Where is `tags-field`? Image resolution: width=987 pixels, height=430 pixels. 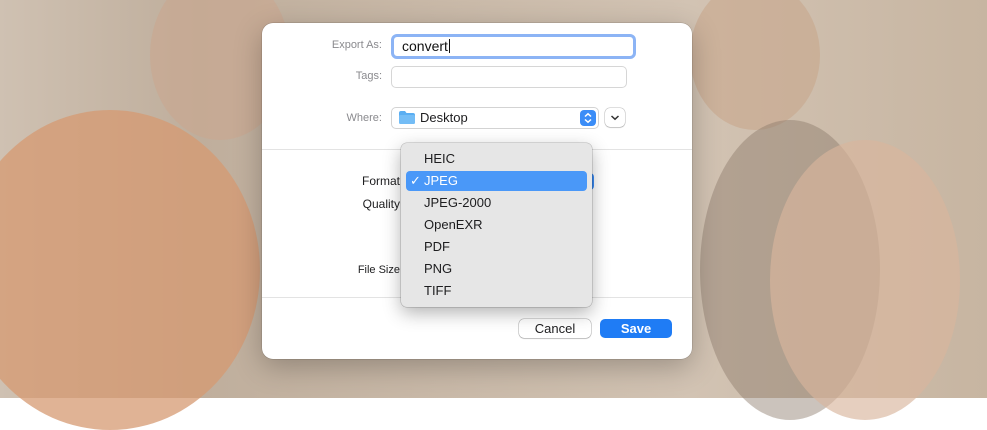
tags-field is located at coordinates (509, 77).